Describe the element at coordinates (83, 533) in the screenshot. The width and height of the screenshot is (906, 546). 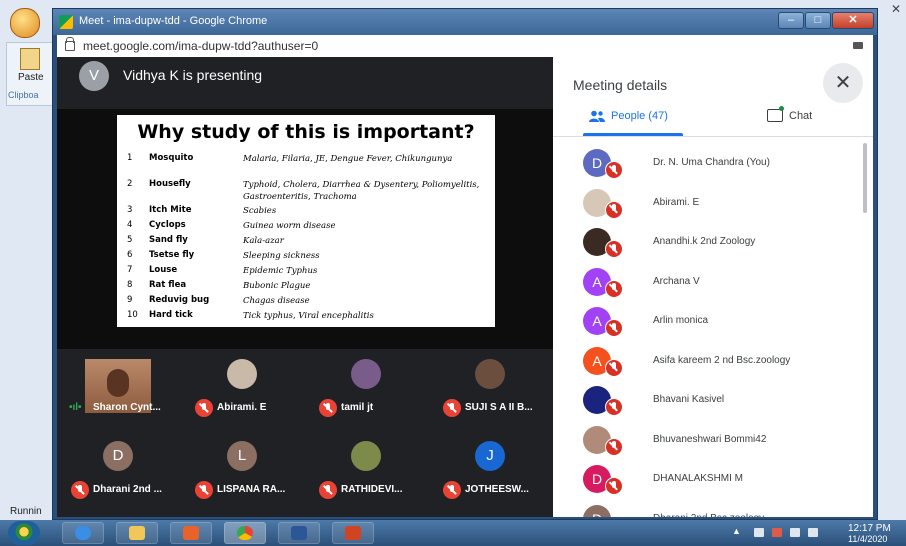
I see `taskbar-ie` at that location.